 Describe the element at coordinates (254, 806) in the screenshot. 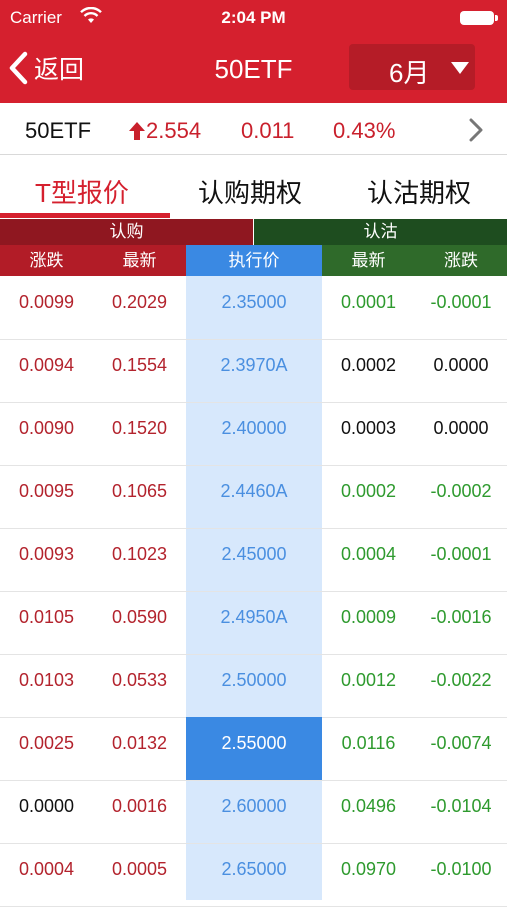

I see `strike-cell: 2.60000` at that location.